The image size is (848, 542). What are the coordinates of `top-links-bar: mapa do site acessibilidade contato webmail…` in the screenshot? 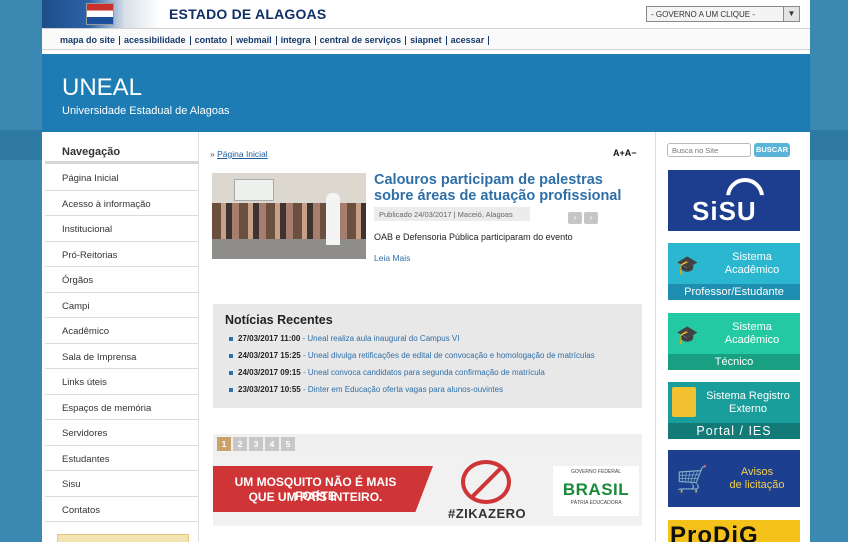 It's located at (426, 39).